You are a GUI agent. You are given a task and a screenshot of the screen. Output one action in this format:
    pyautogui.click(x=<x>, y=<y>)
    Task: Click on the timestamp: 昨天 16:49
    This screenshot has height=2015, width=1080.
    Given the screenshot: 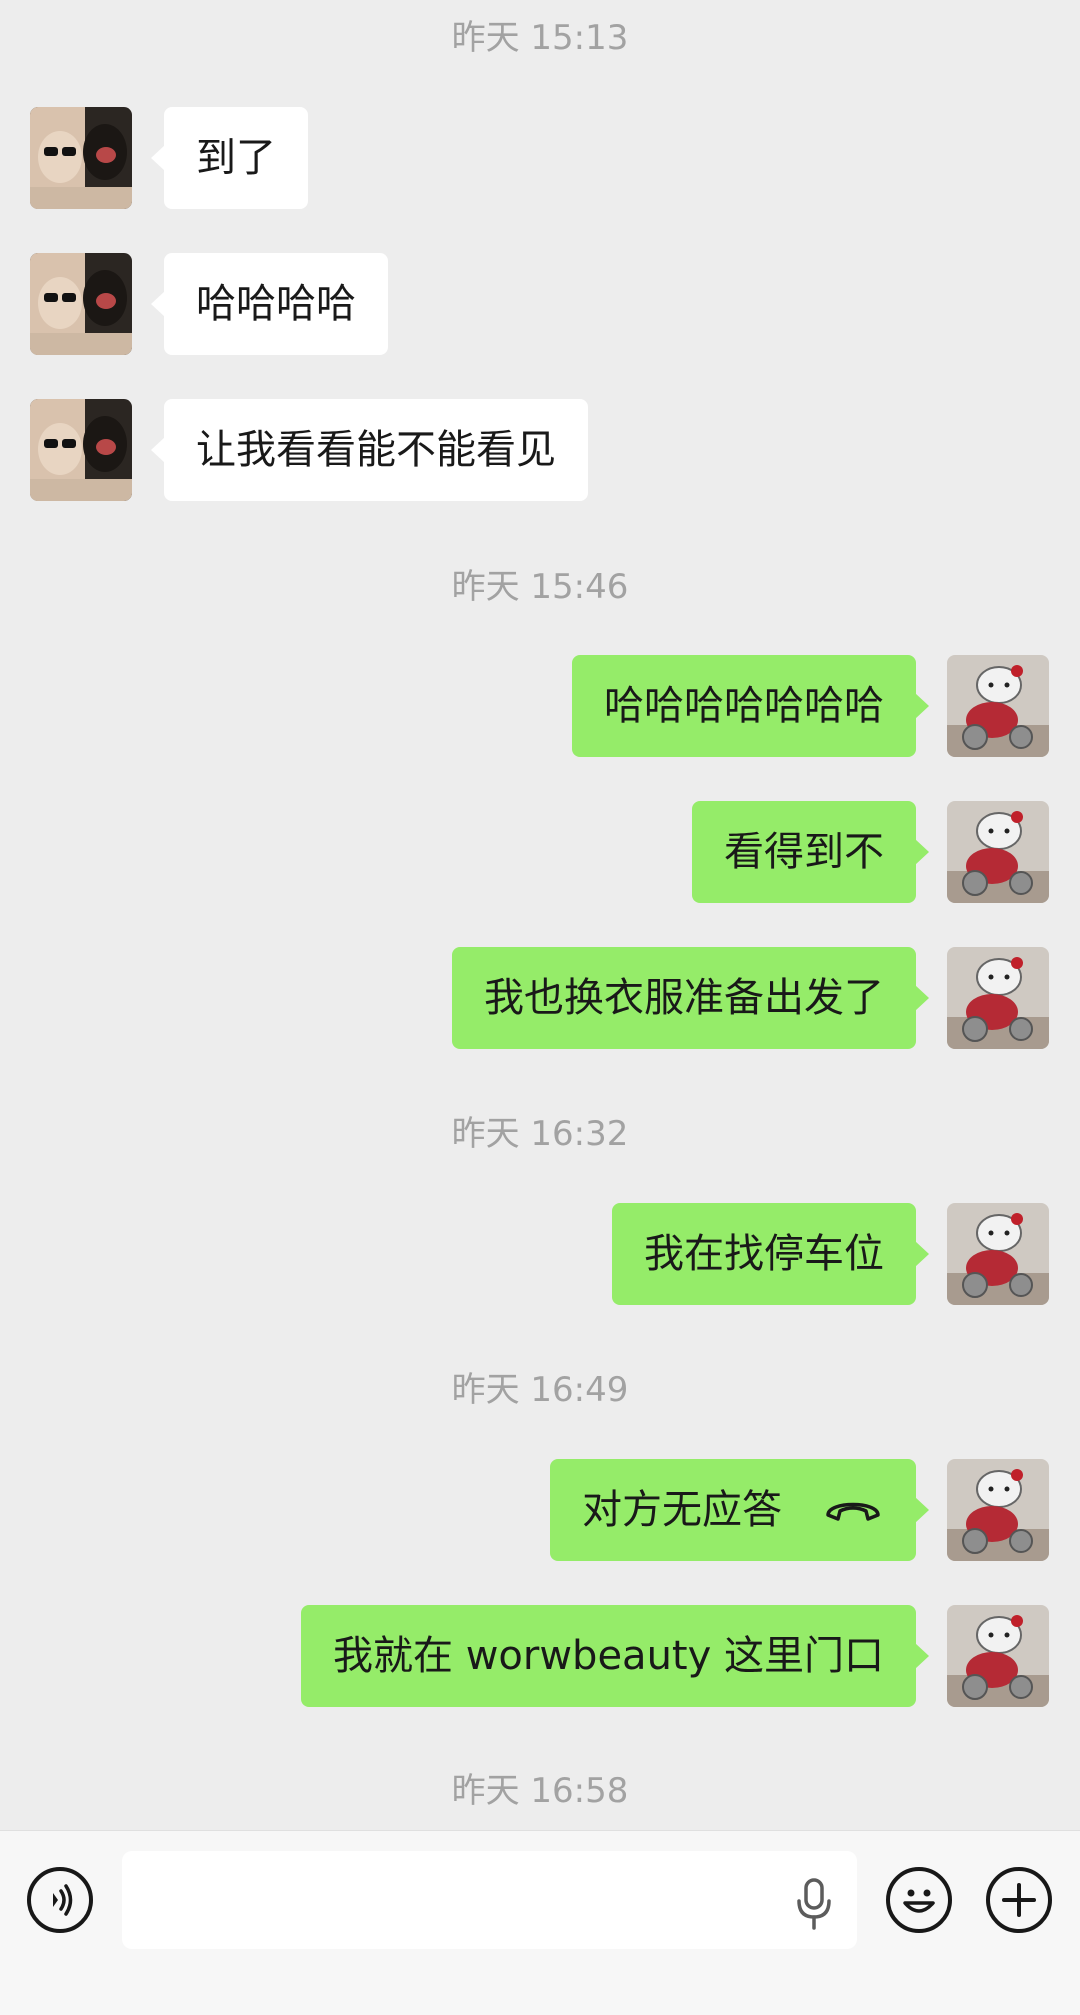 What is the action you would take?
    pyautogui.click(x=540, y=1390)
    